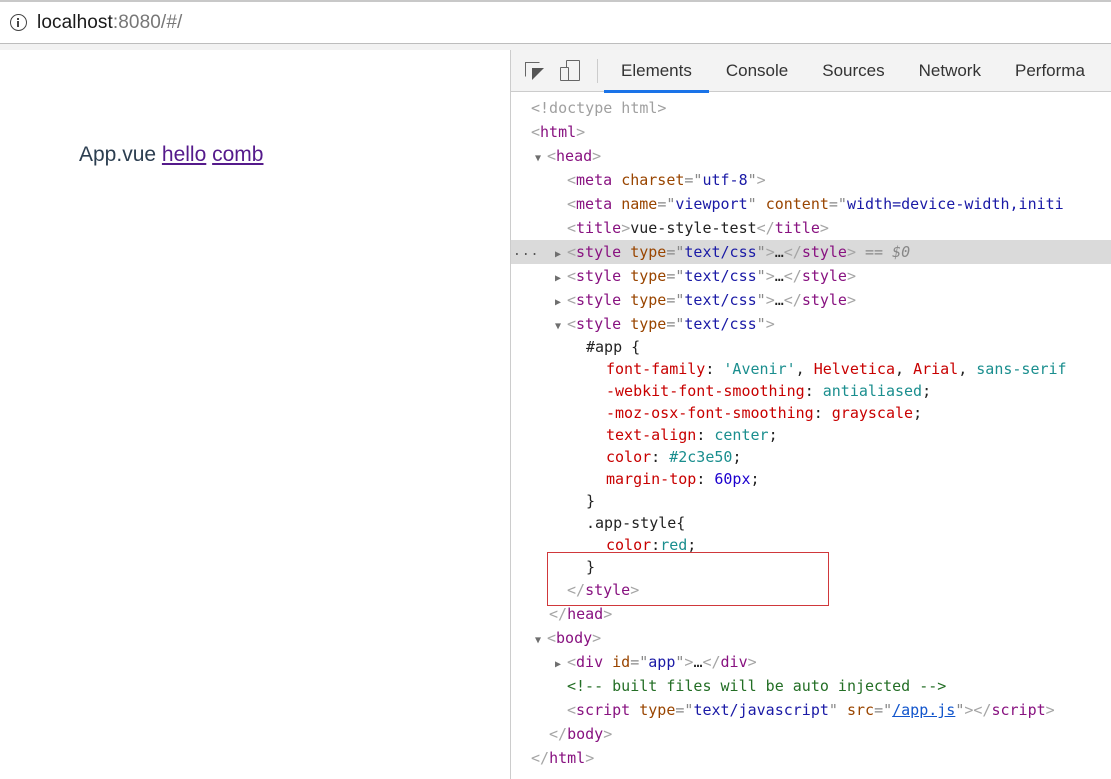  What do you see at coordinates (674, 457) in the screenshot?
I see `css-rule-color: color: #2c3e50;` at bounding box center [674, 457].